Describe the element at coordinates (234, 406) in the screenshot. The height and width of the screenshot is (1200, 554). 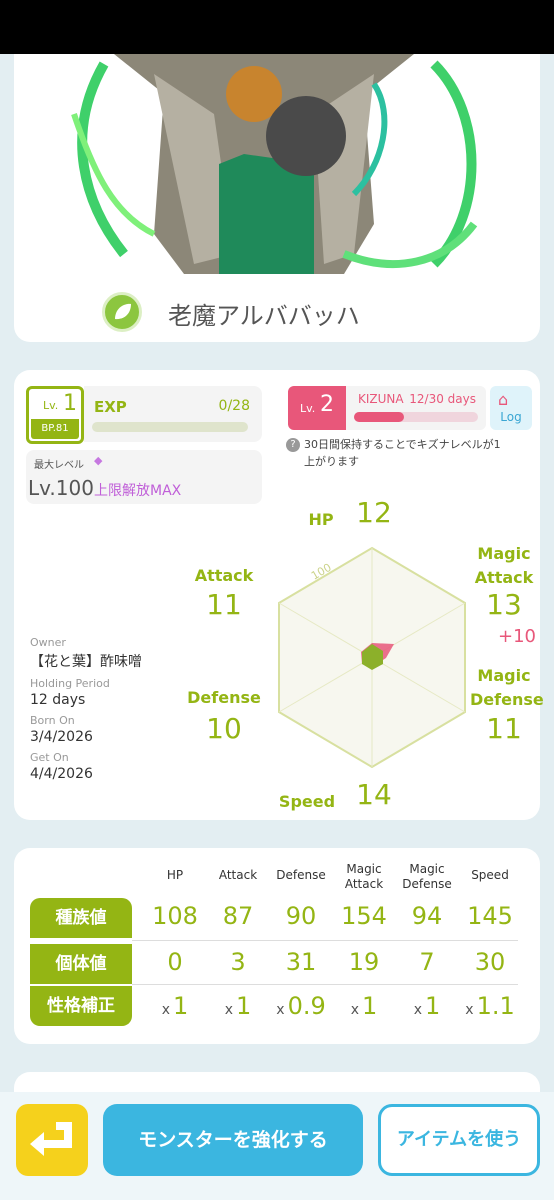
I see `exp-value: 0/28` at that location.